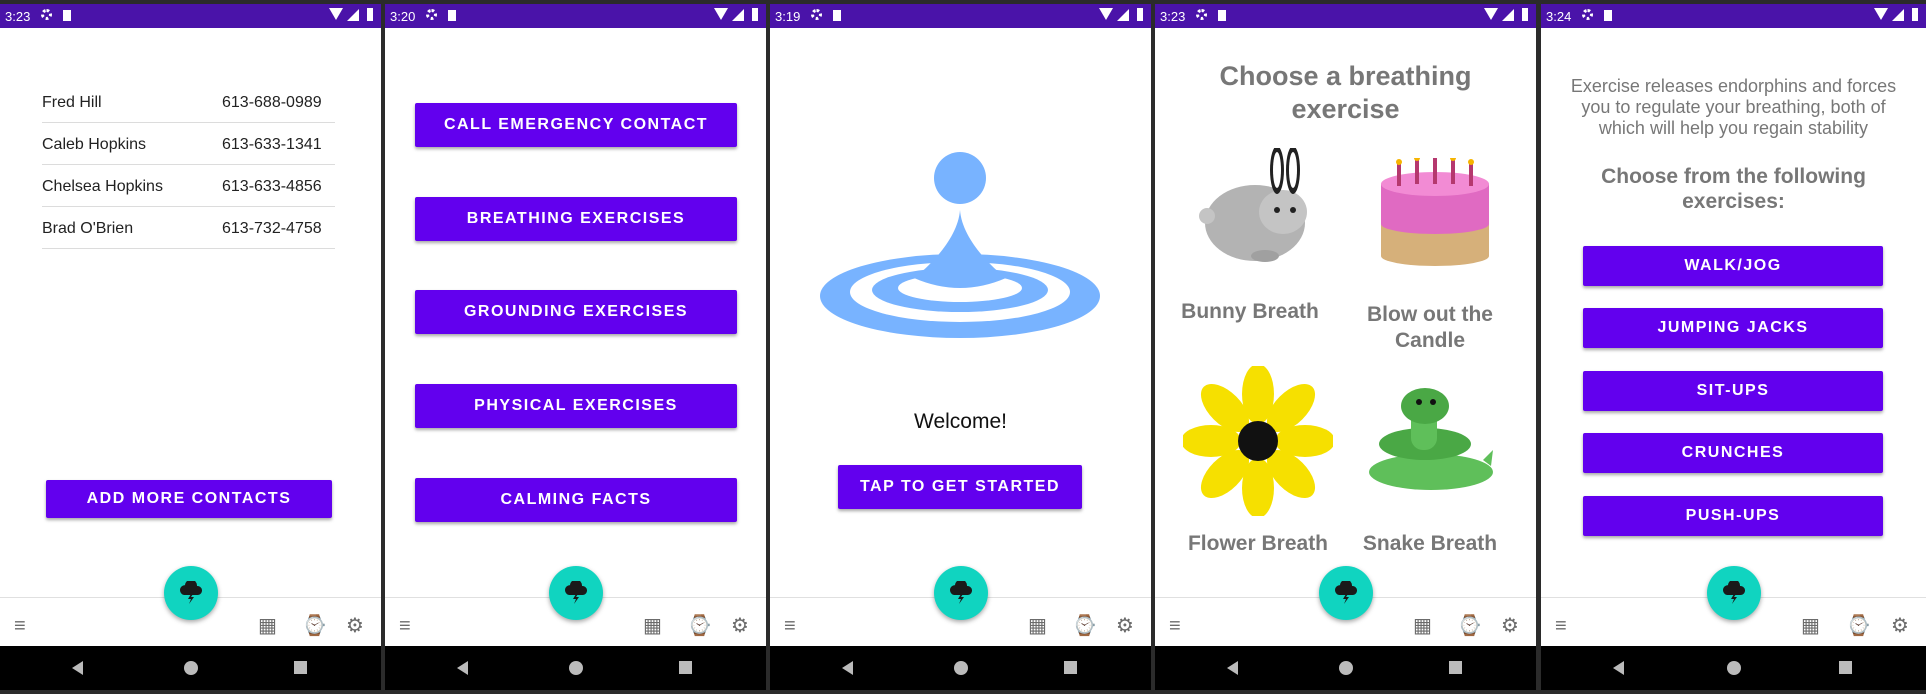 This screenshot has width=1926, height=694. I want to click on get-started-button: TAP TO GET STARTED, so click(960, 487).